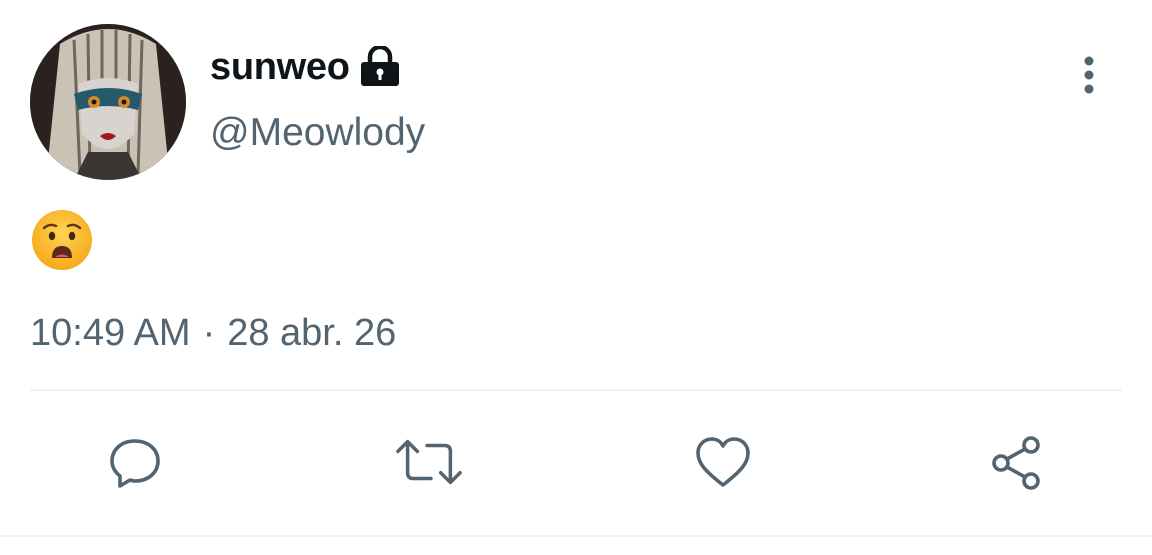 This screenshot has width=1152, height=555. Describe the element at coordinates (110, 333) in the screenshot. I see `tweet-time: 10:49 AM` at that location.